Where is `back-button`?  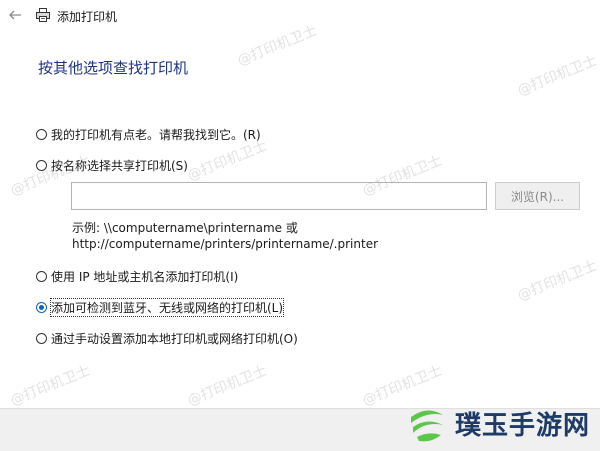
back-button is located at coordinates (15, 15).